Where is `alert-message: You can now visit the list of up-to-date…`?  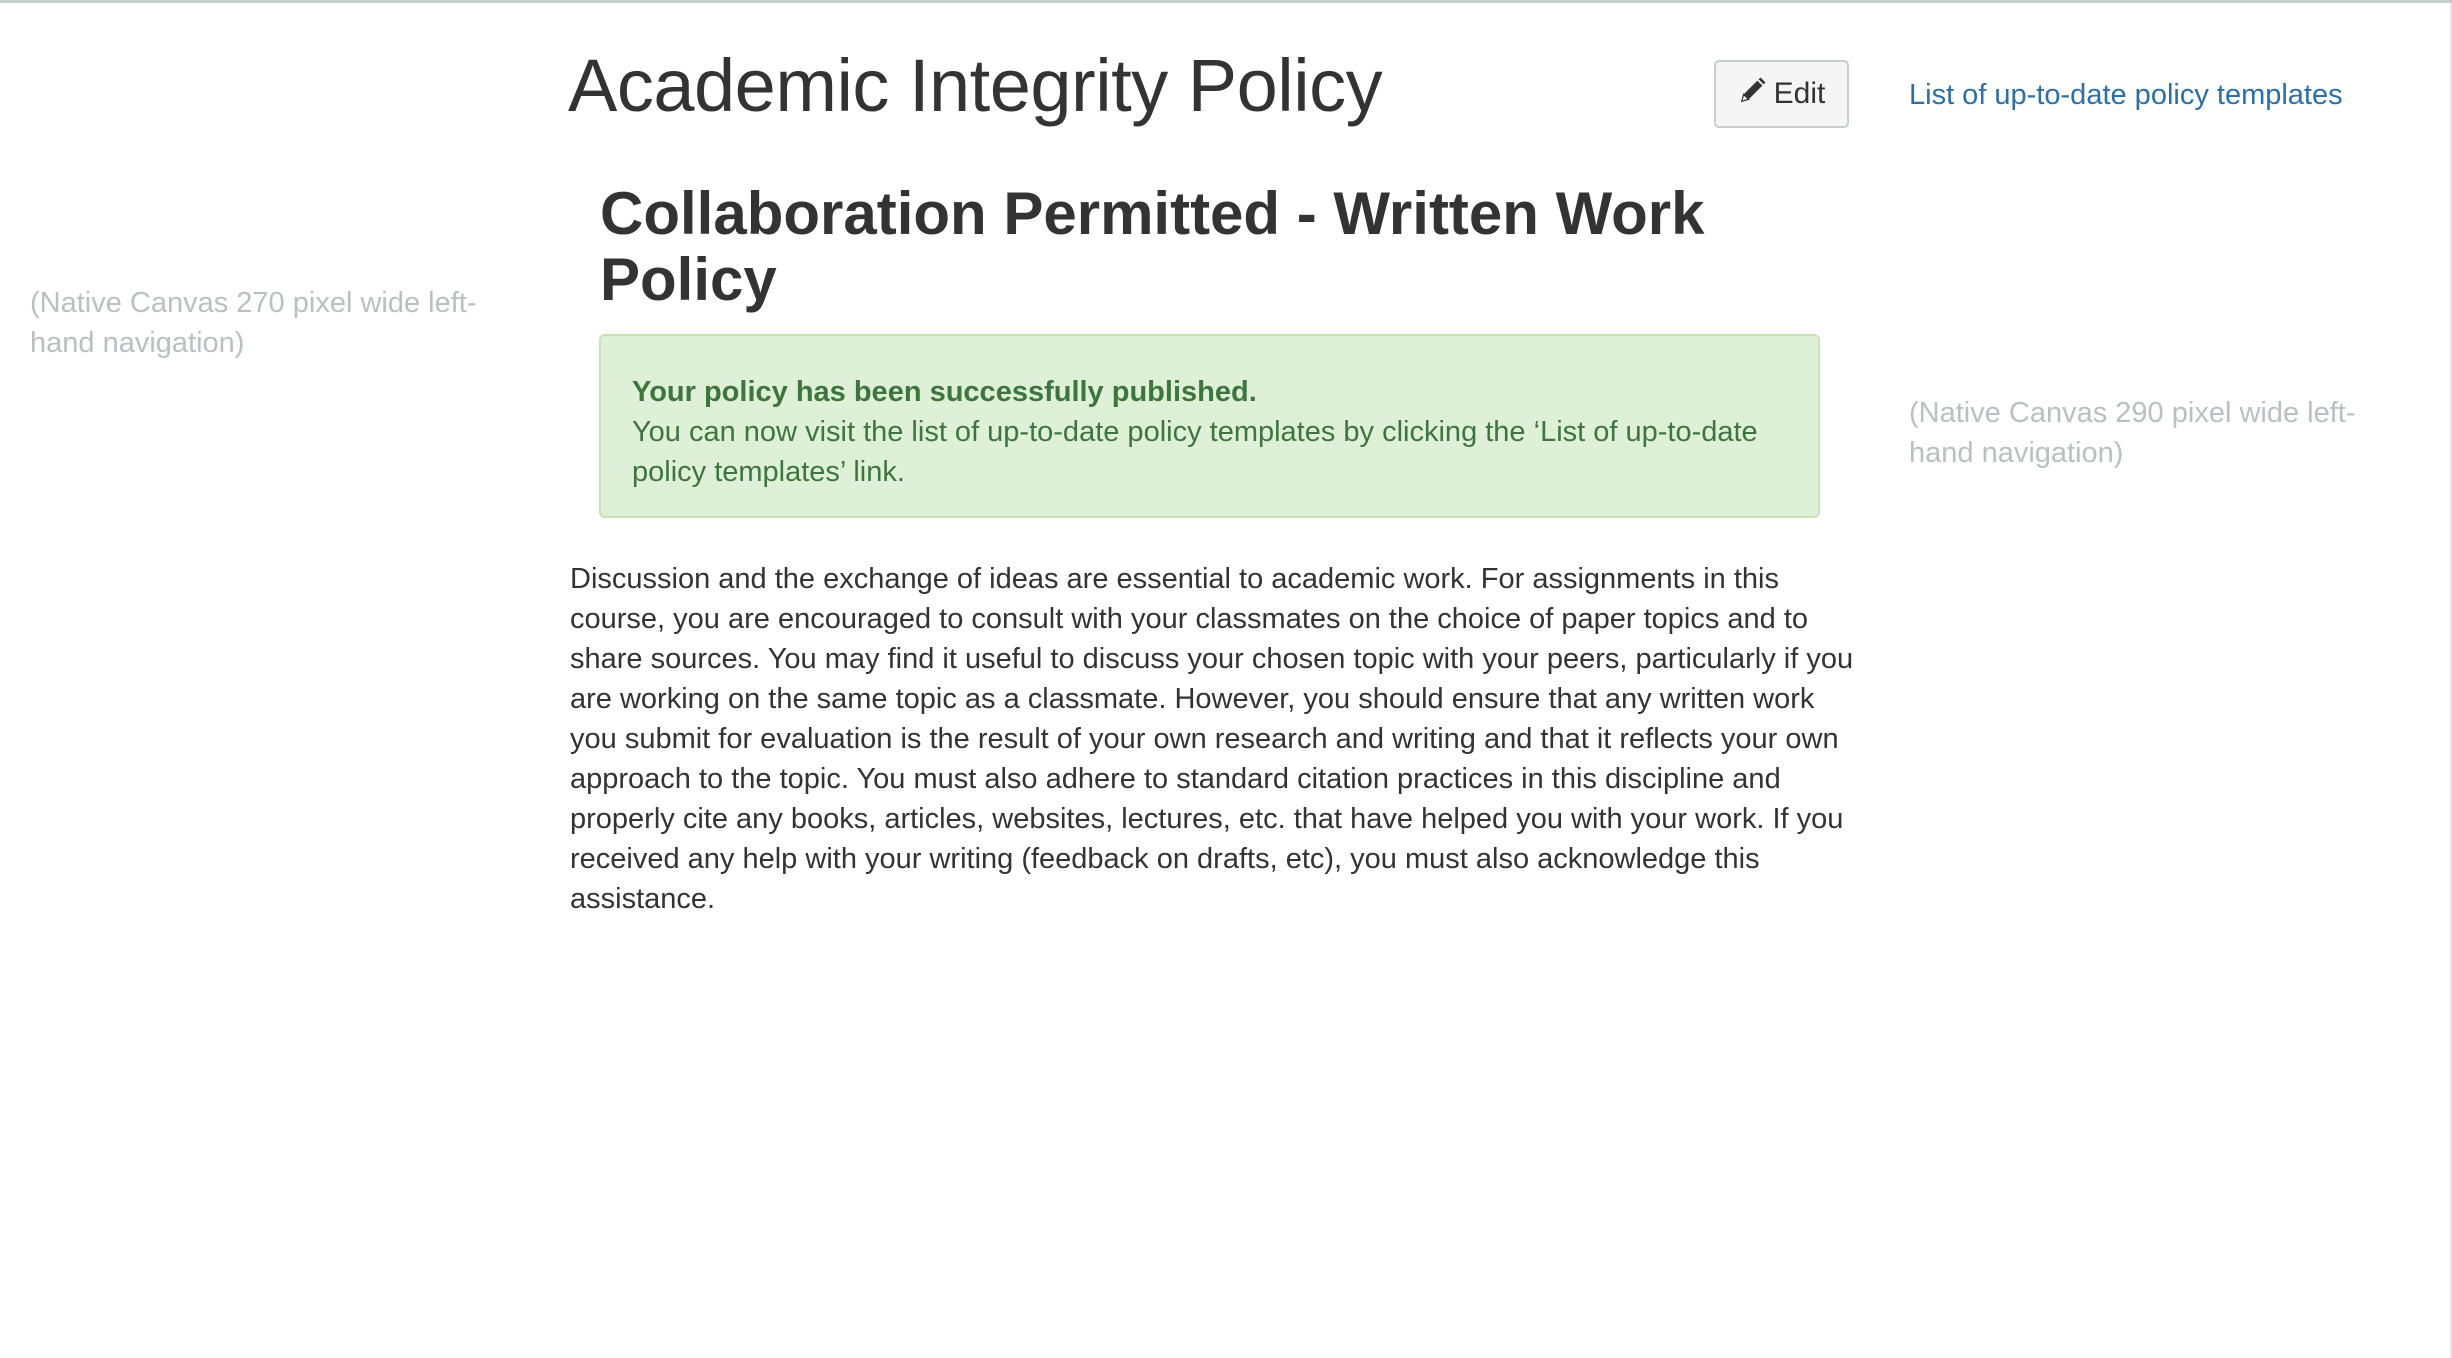
alert-message: You can now visit the list of up-to-date… is located at coordinates (1195, 452).